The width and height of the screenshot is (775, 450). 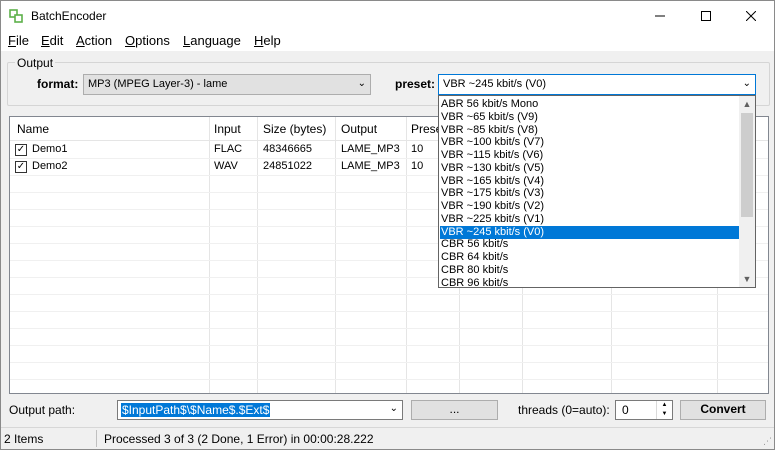 I want to click on threads-value: 0, so click(x=625, y=410).